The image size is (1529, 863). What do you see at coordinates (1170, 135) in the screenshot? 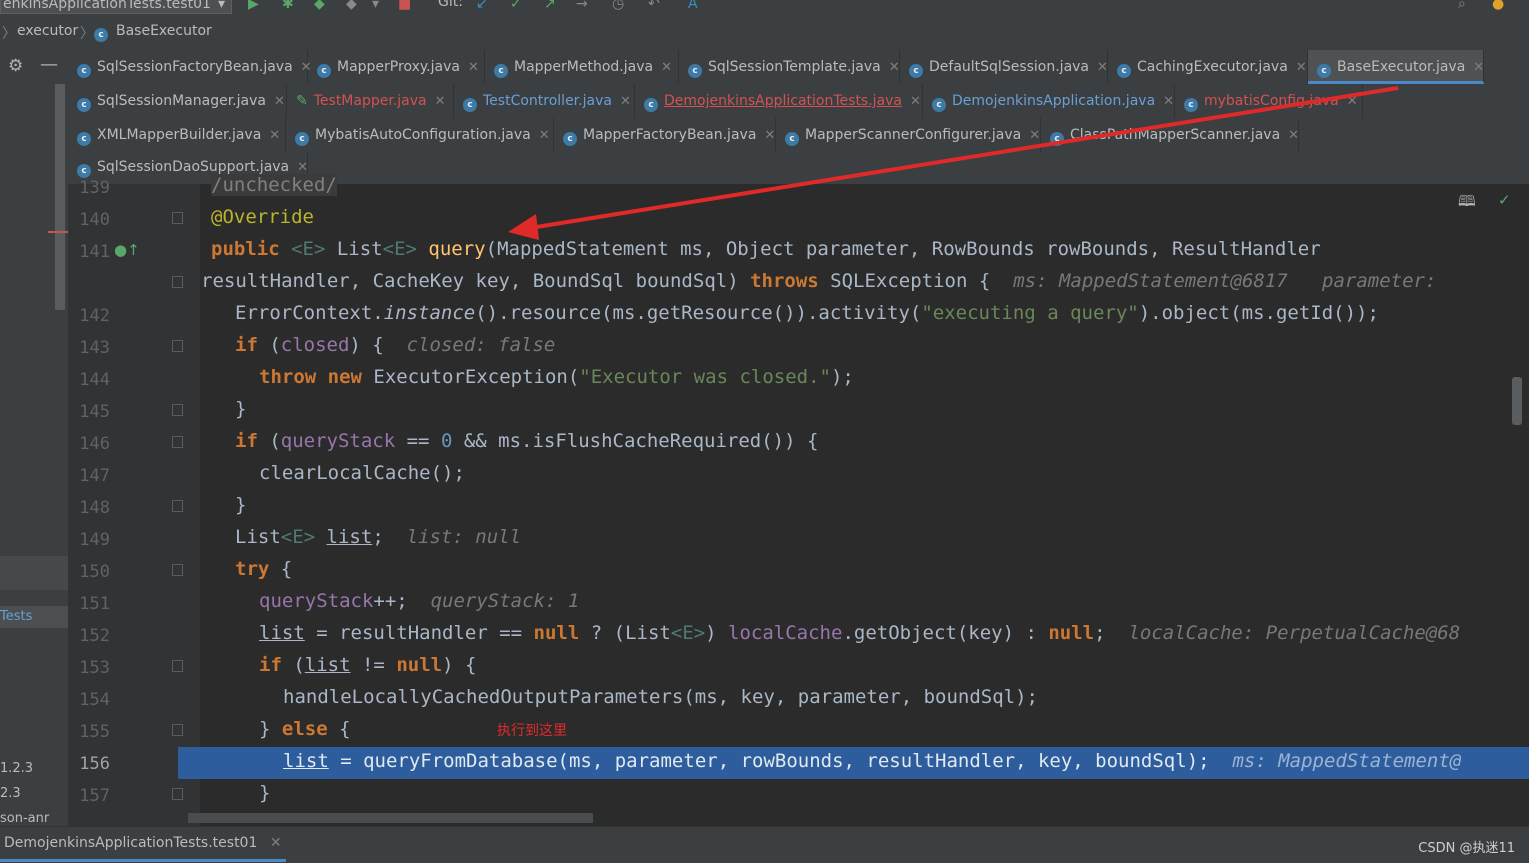
I see `tab-classpathmapperscanner: c ClassPathMapperScanner.java ✕` at bounding box center [1170, 135].